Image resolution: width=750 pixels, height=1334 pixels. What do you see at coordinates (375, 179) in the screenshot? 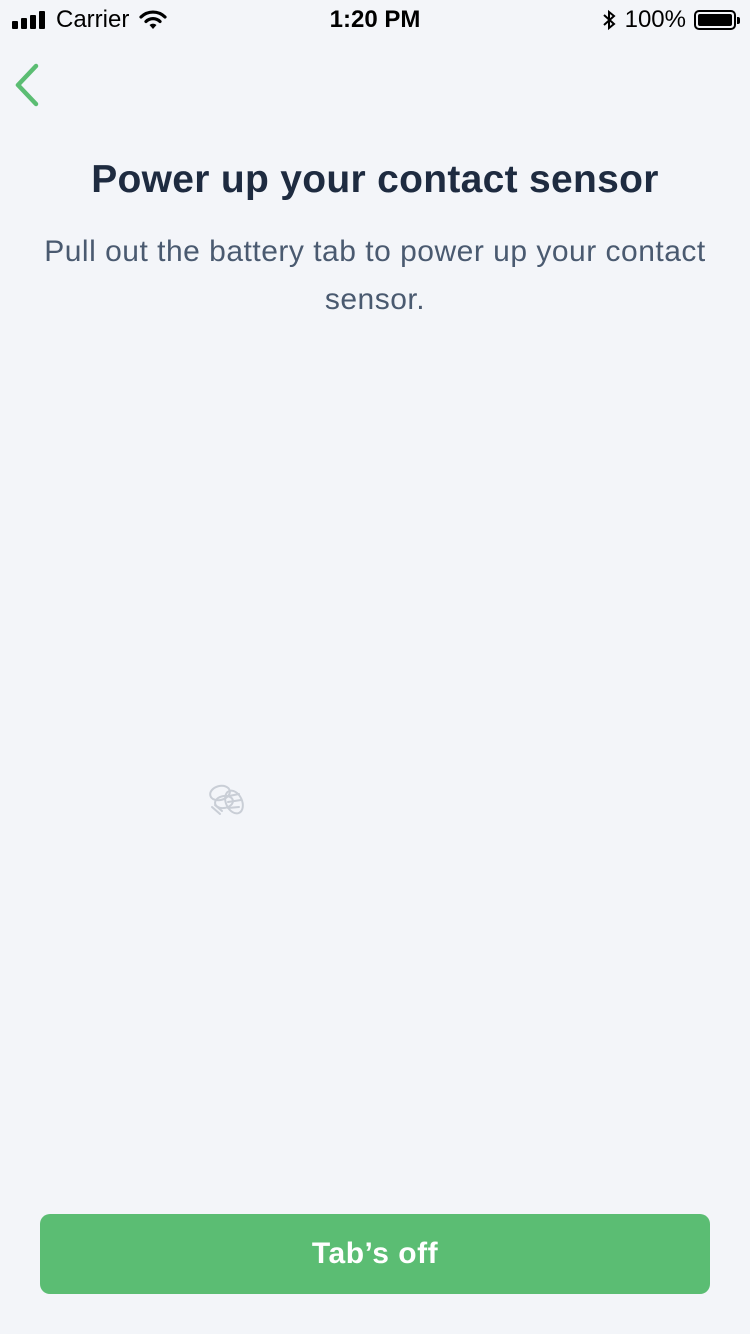
I see `page-title: Power up your contact sensor` at bounding box center [375, 179].